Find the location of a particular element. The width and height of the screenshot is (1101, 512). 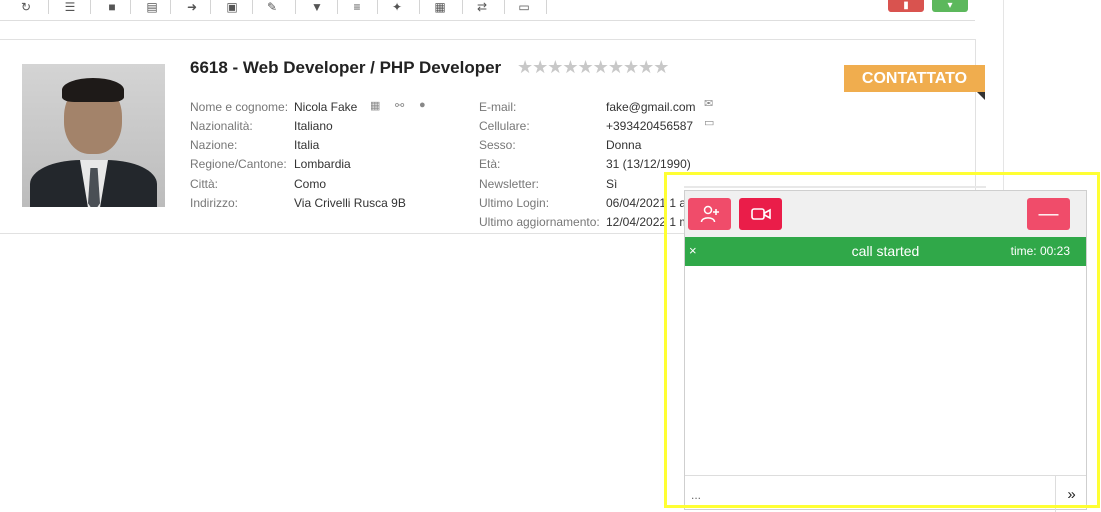

chat-icon: ● is located at coordinates (422, 105).